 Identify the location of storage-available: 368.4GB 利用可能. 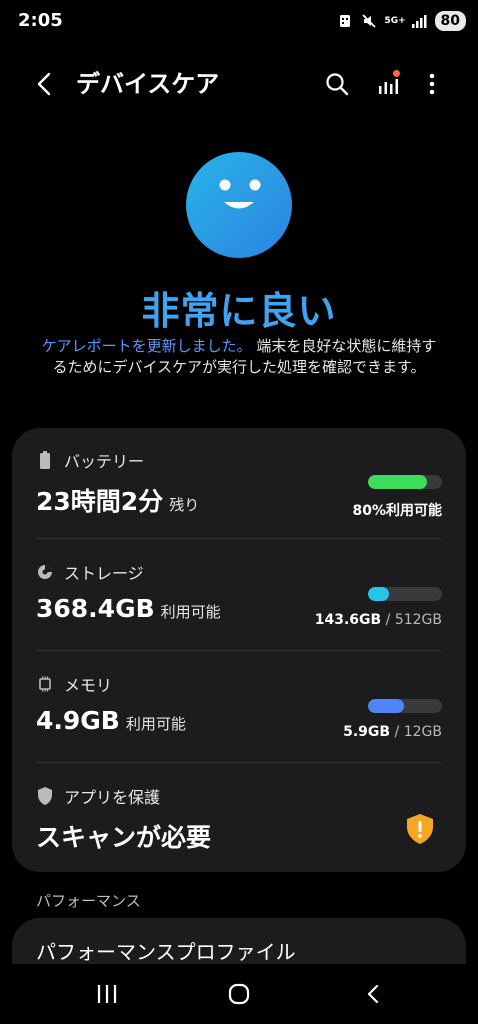
(128, 608).